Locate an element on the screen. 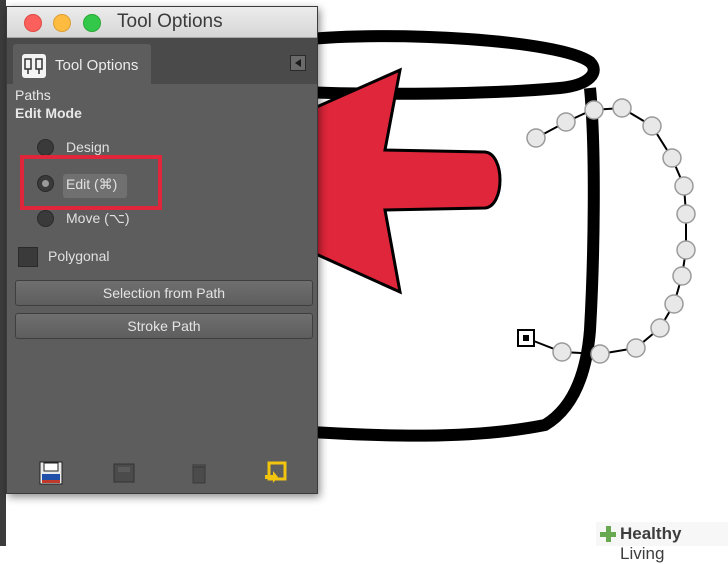 This screenshot has width=728, height=564. section-label: Paths is located at coordinates (33, 95).